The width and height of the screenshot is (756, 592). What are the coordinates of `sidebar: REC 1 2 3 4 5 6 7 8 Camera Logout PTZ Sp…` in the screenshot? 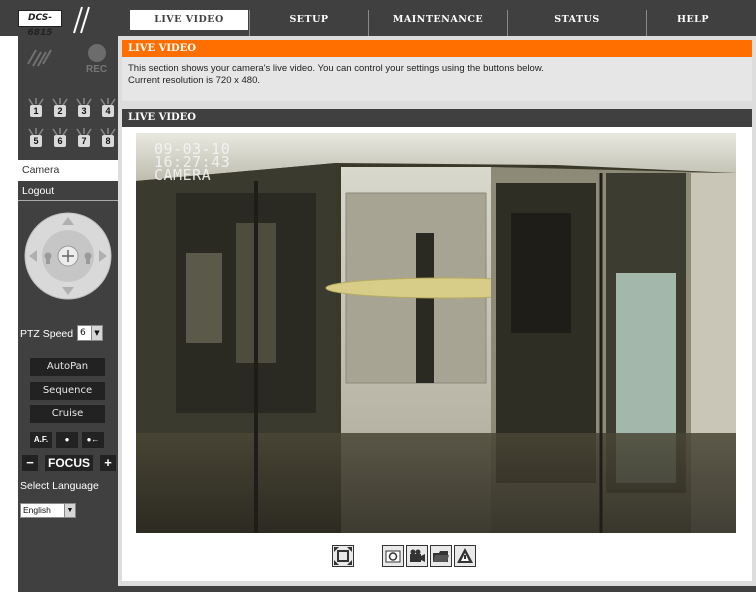 It's located at (68, 311).